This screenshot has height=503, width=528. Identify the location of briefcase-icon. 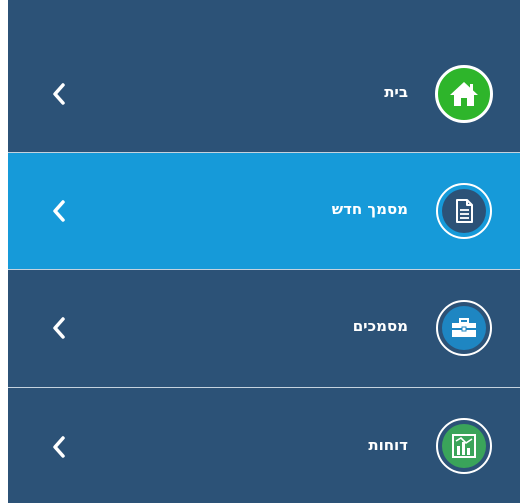
(464, 328).